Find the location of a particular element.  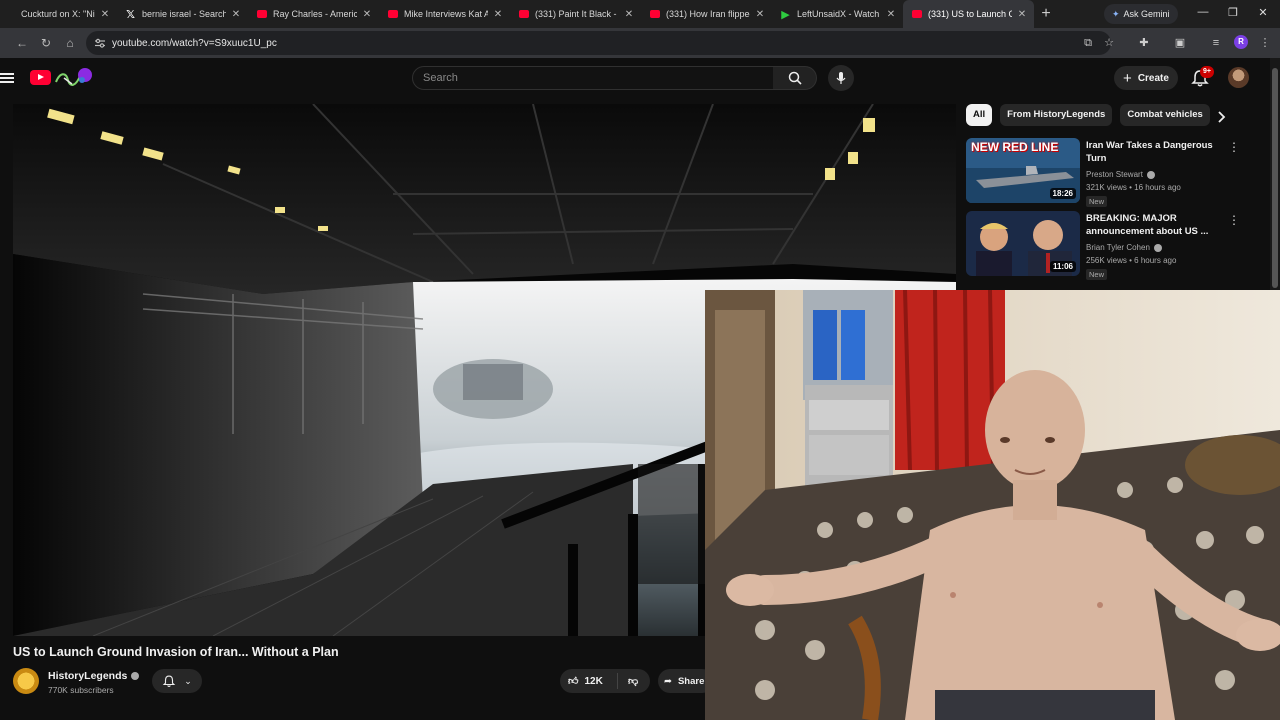

extensions-icon: ✚ is located at coordinates (1144, 43).